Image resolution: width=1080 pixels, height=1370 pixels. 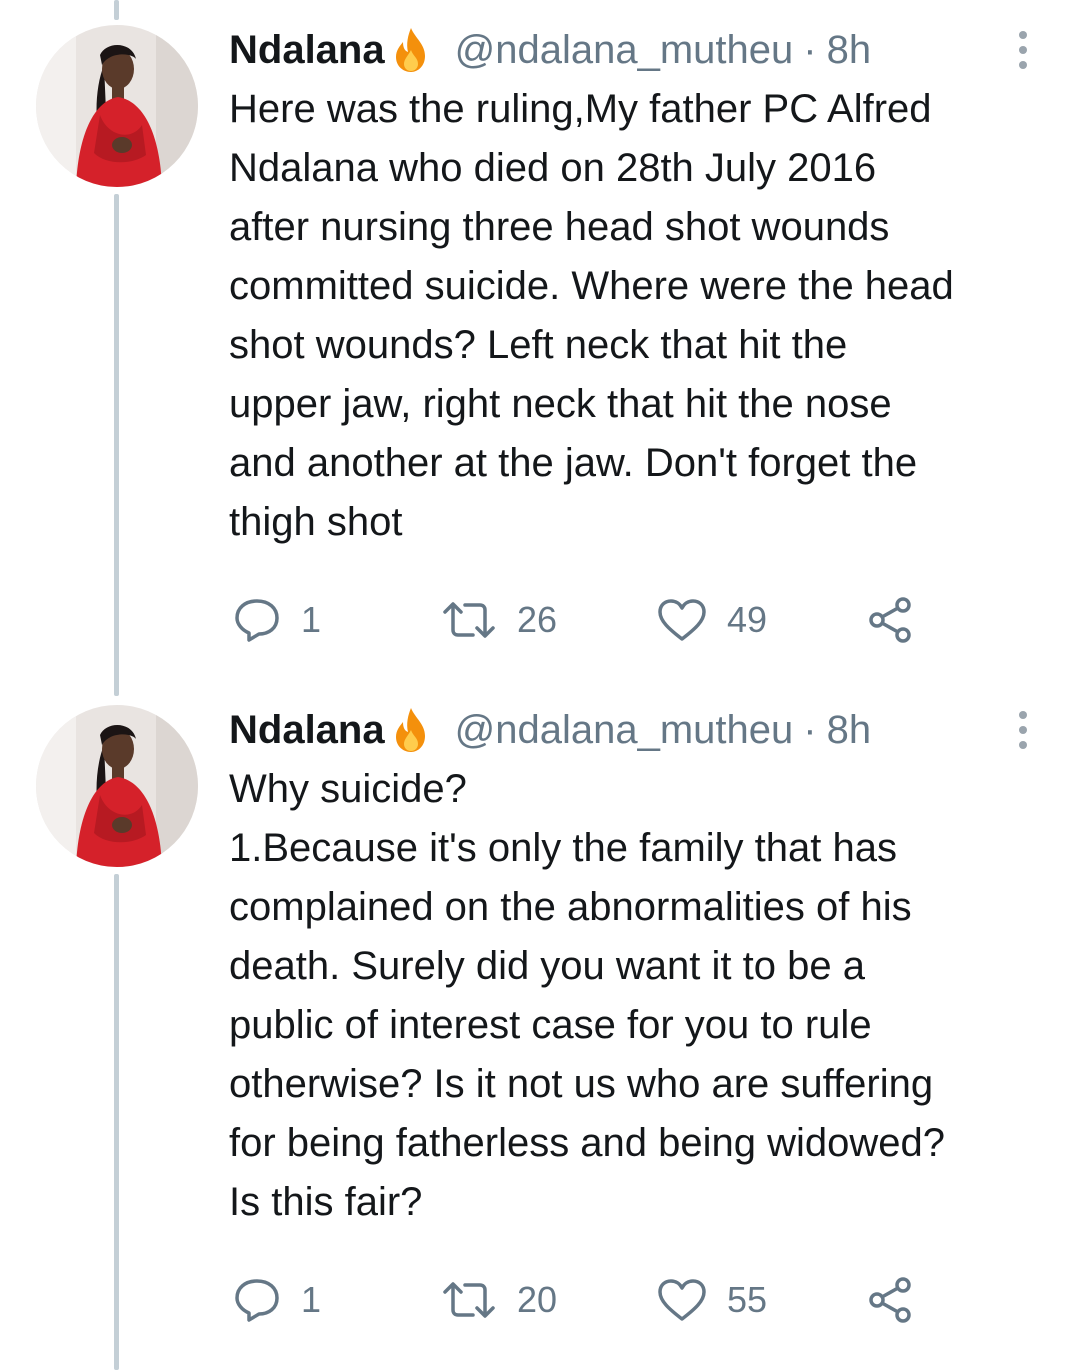 What do you see at coordinates (644, 1300) in the screenshot?
I see `tweet-actions: 1 20 55` at bounding box center [644, 1300].